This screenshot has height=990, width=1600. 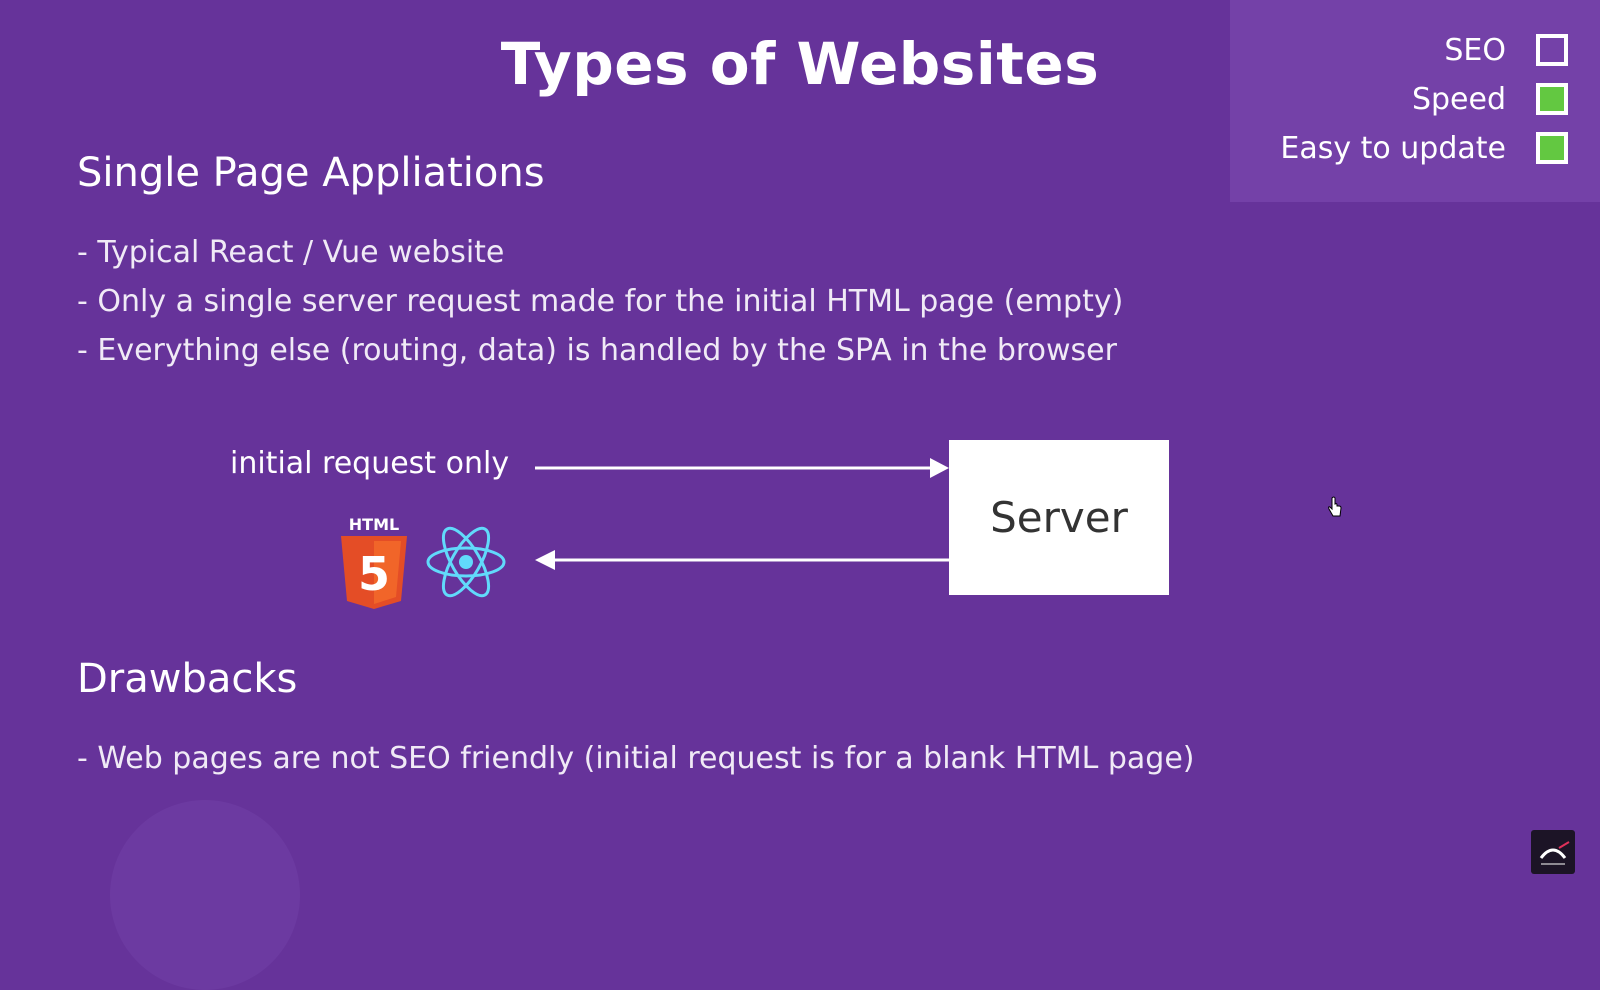 I want to click on request-arrow, so click(x=742, y=468).